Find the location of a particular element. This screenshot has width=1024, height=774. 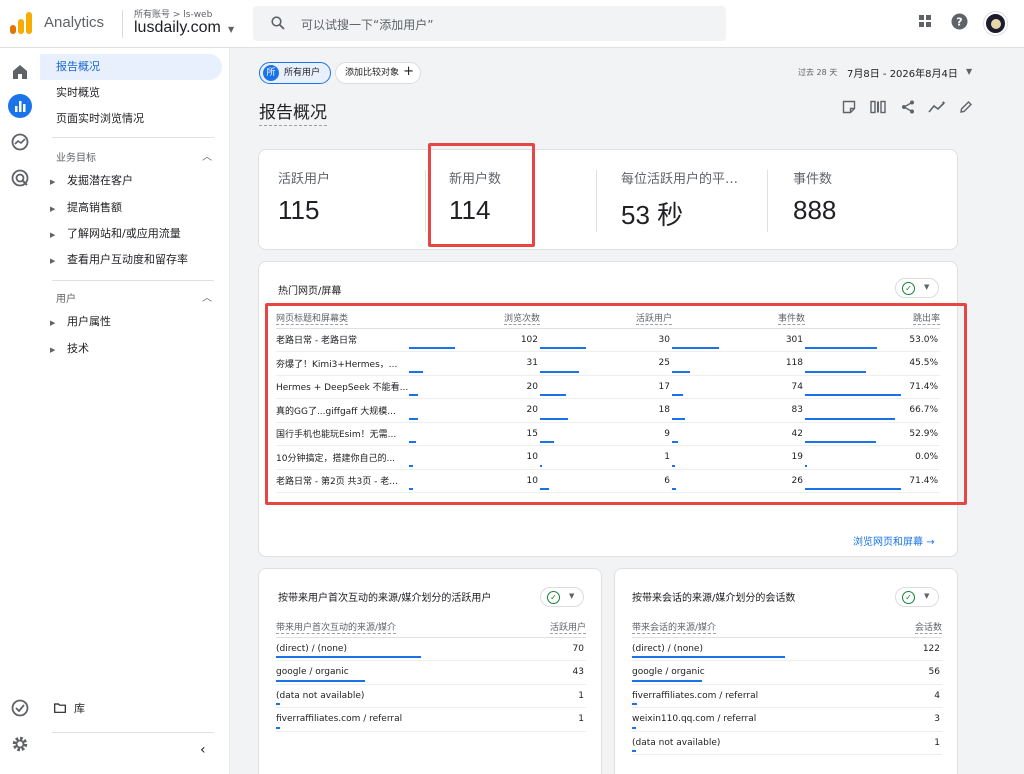

table-cell-value: 56 is located at coordinates (914, 672).